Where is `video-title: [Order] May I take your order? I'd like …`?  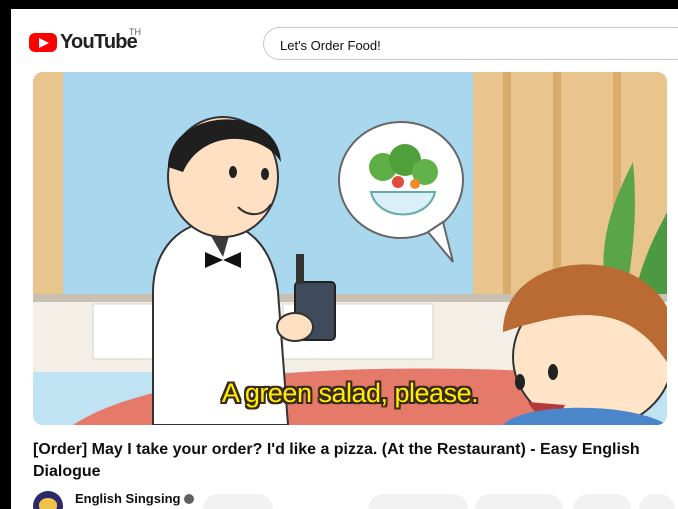 video-title: [Order] May I take your order? I'd like … is located at coordinates (336, 460).